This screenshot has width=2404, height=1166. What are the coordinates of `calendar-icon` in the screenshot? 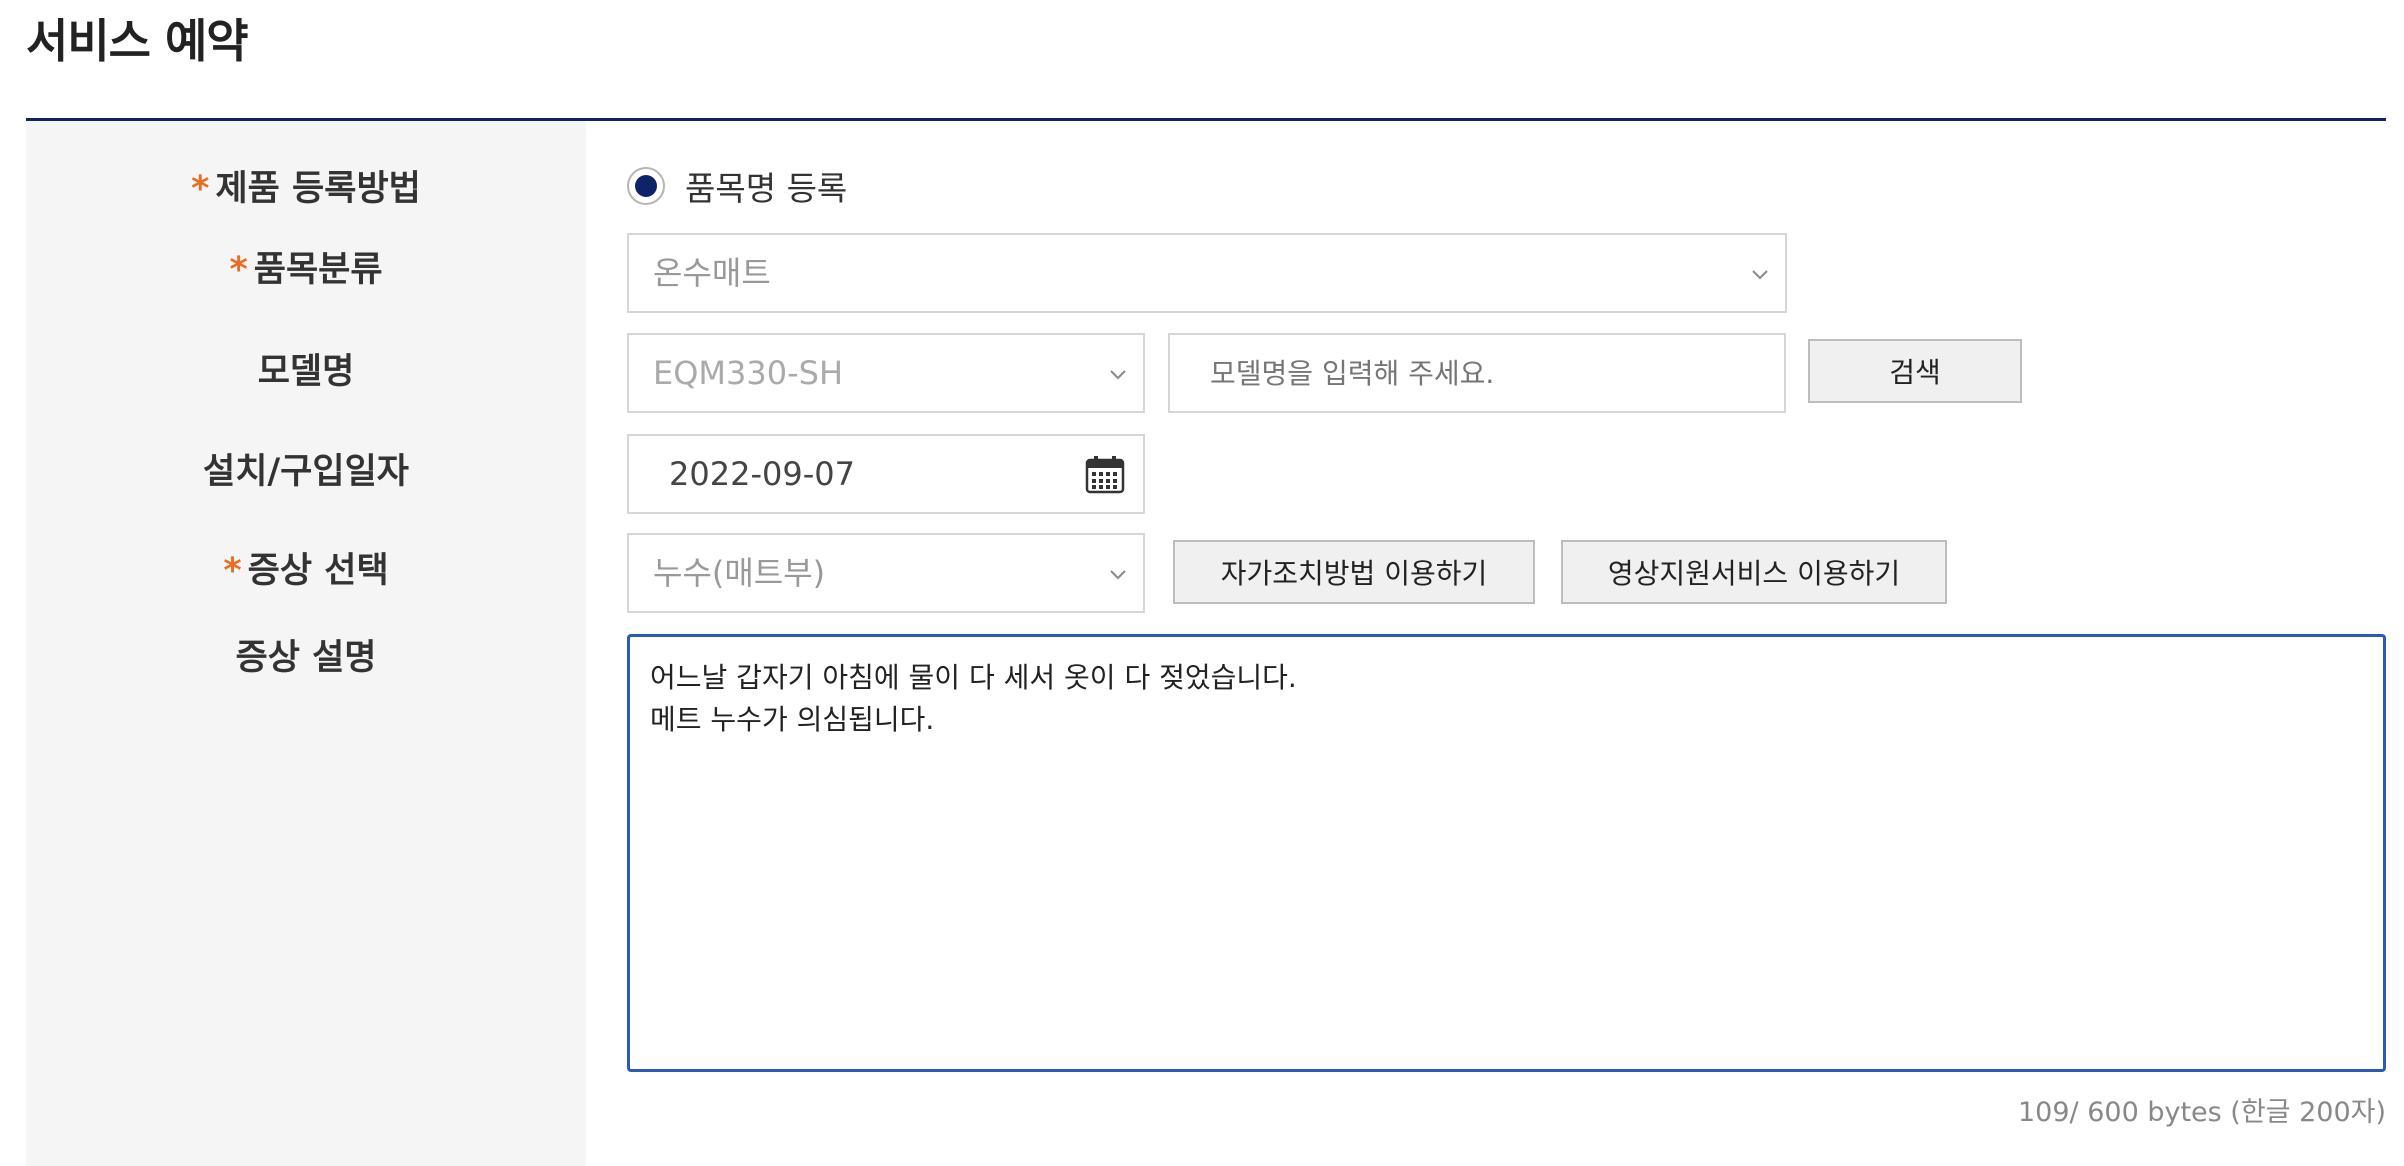 It's located at (1105, 475).